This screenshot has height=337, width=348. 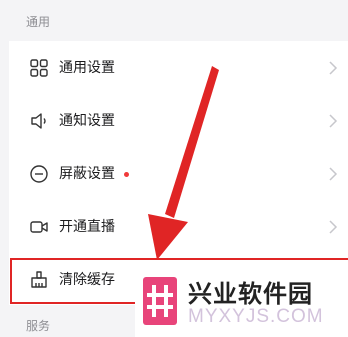 What do you see at coordinates (160, 301) in the screenshot?
I see `watermark-logo-icon` at bounding box center [160, 301].